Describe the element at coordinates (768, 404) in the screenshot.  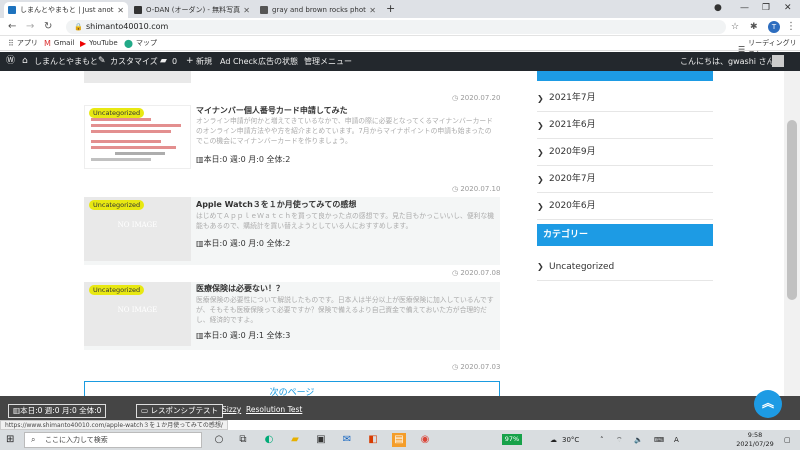
I see `scroll-to-top-button: ︽` at that location.